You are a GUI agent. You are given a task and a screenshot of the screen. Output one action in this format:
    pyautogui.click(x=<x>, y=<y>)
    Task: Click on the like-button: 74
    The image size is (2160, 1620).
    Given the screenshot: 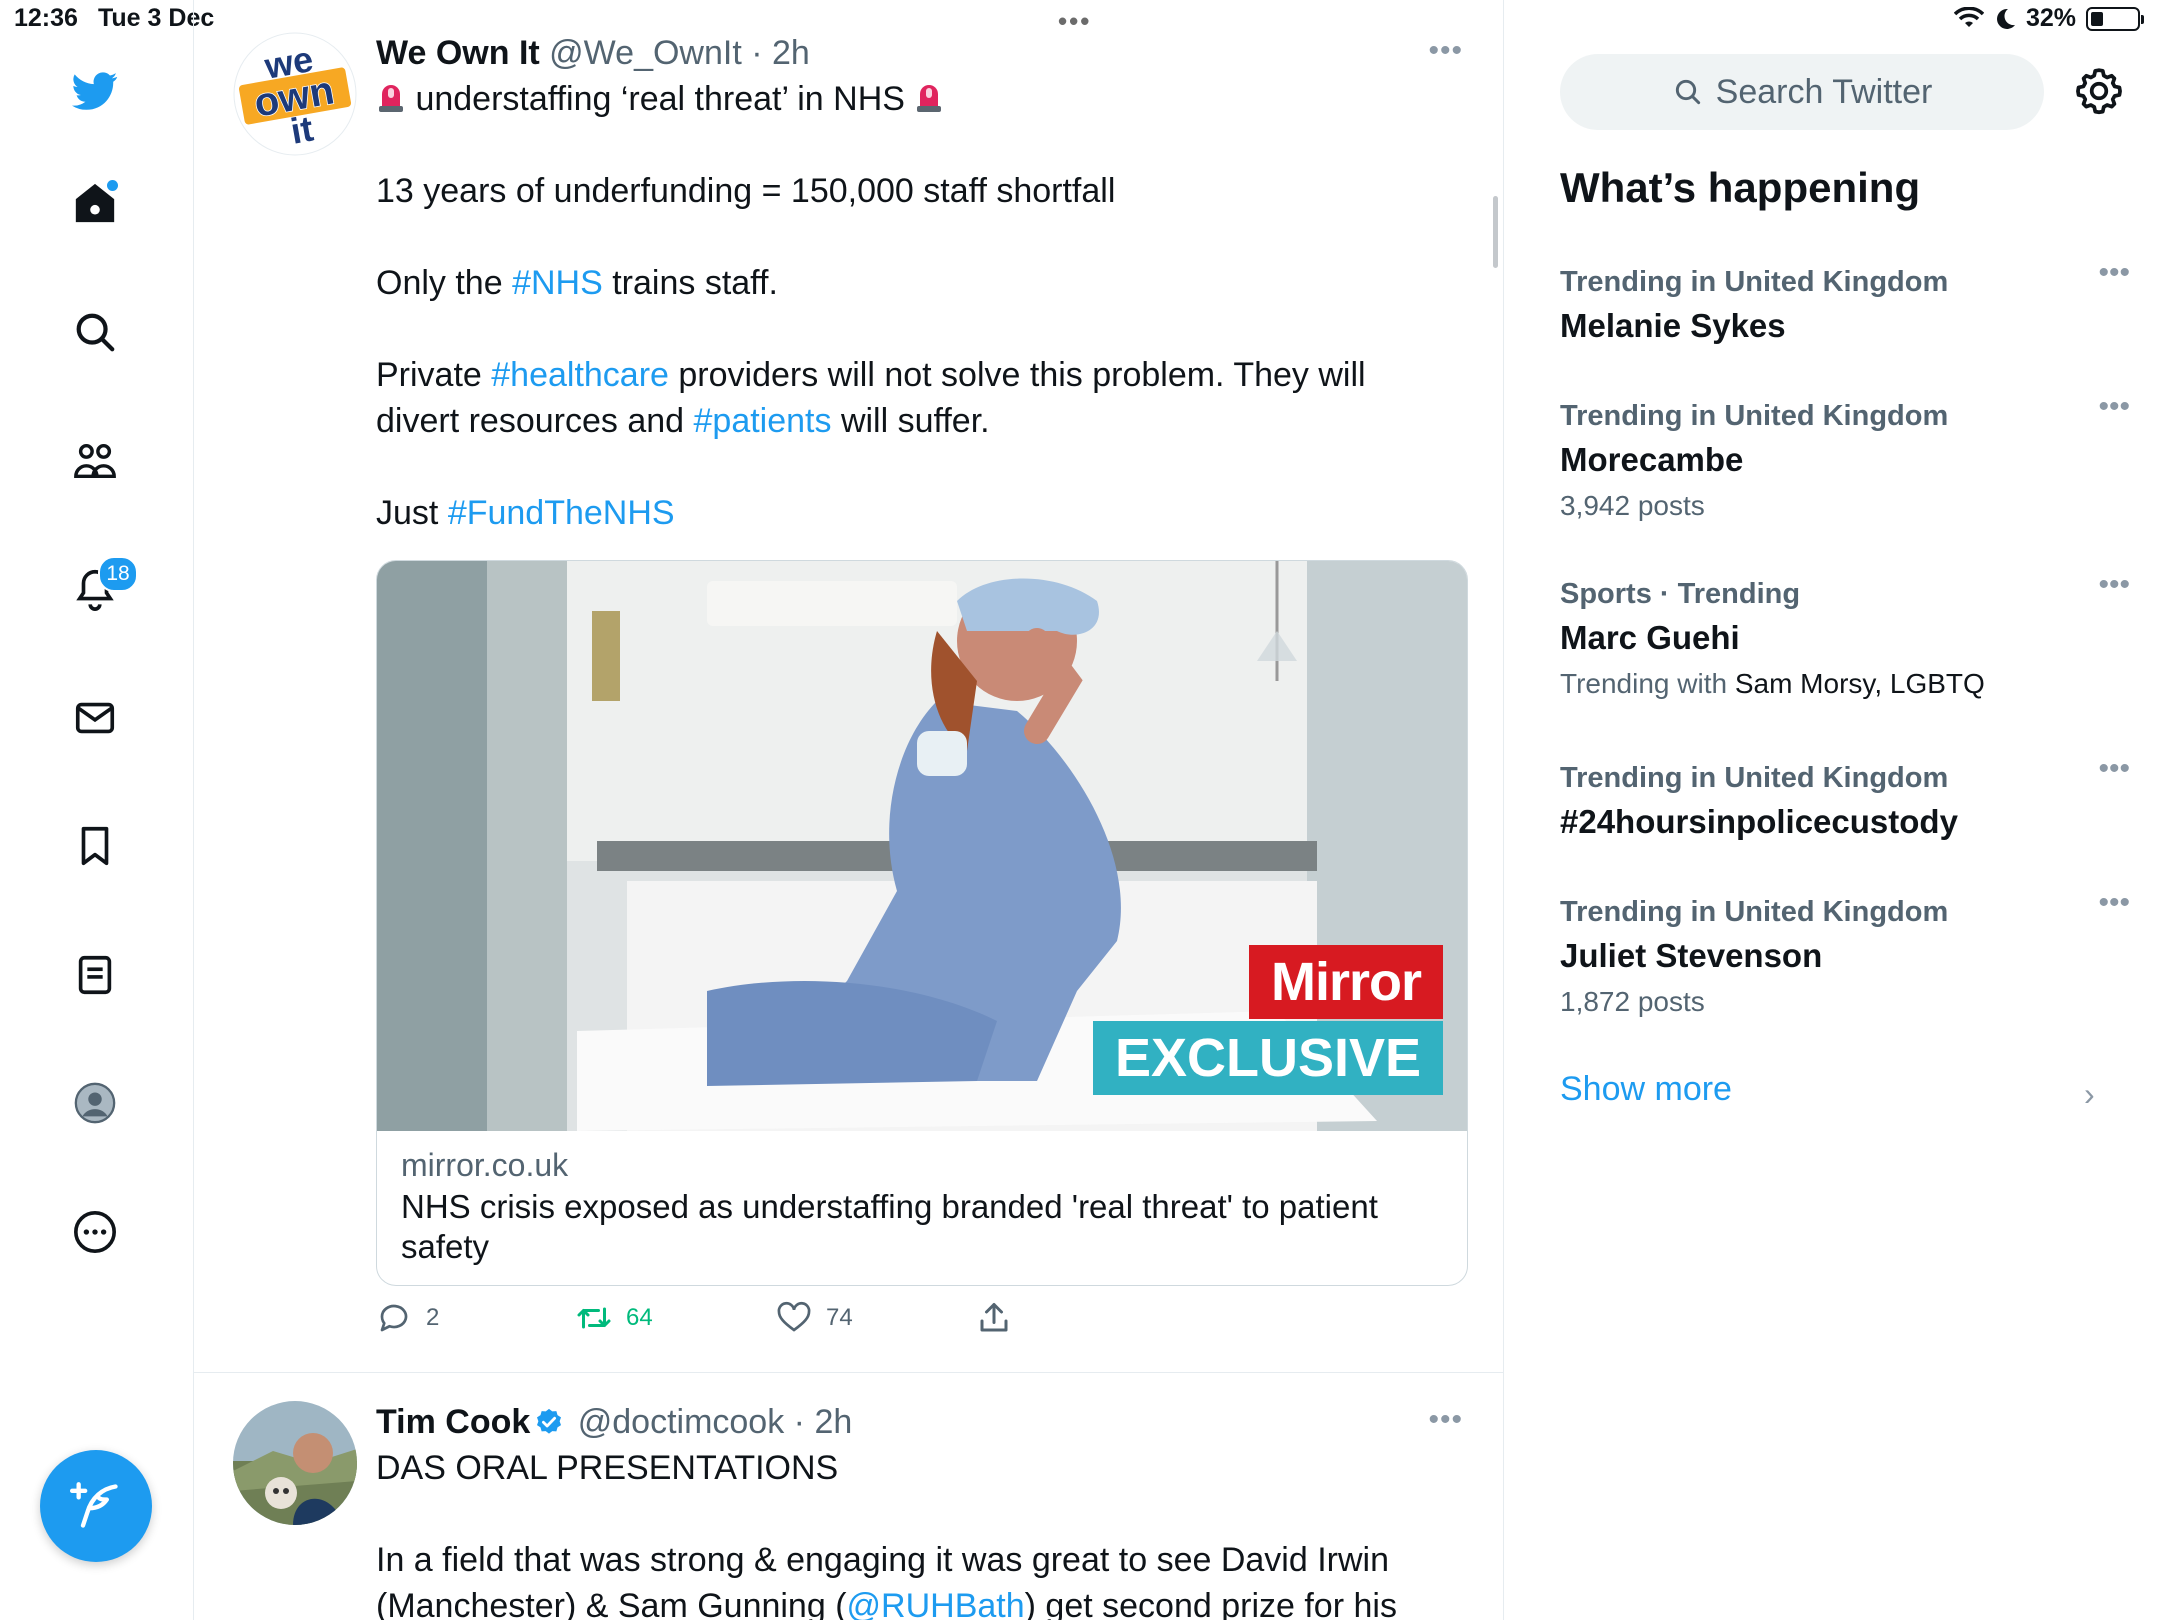 What is the action you would take?
    pyautogui.click(x=814, y=1318)
    